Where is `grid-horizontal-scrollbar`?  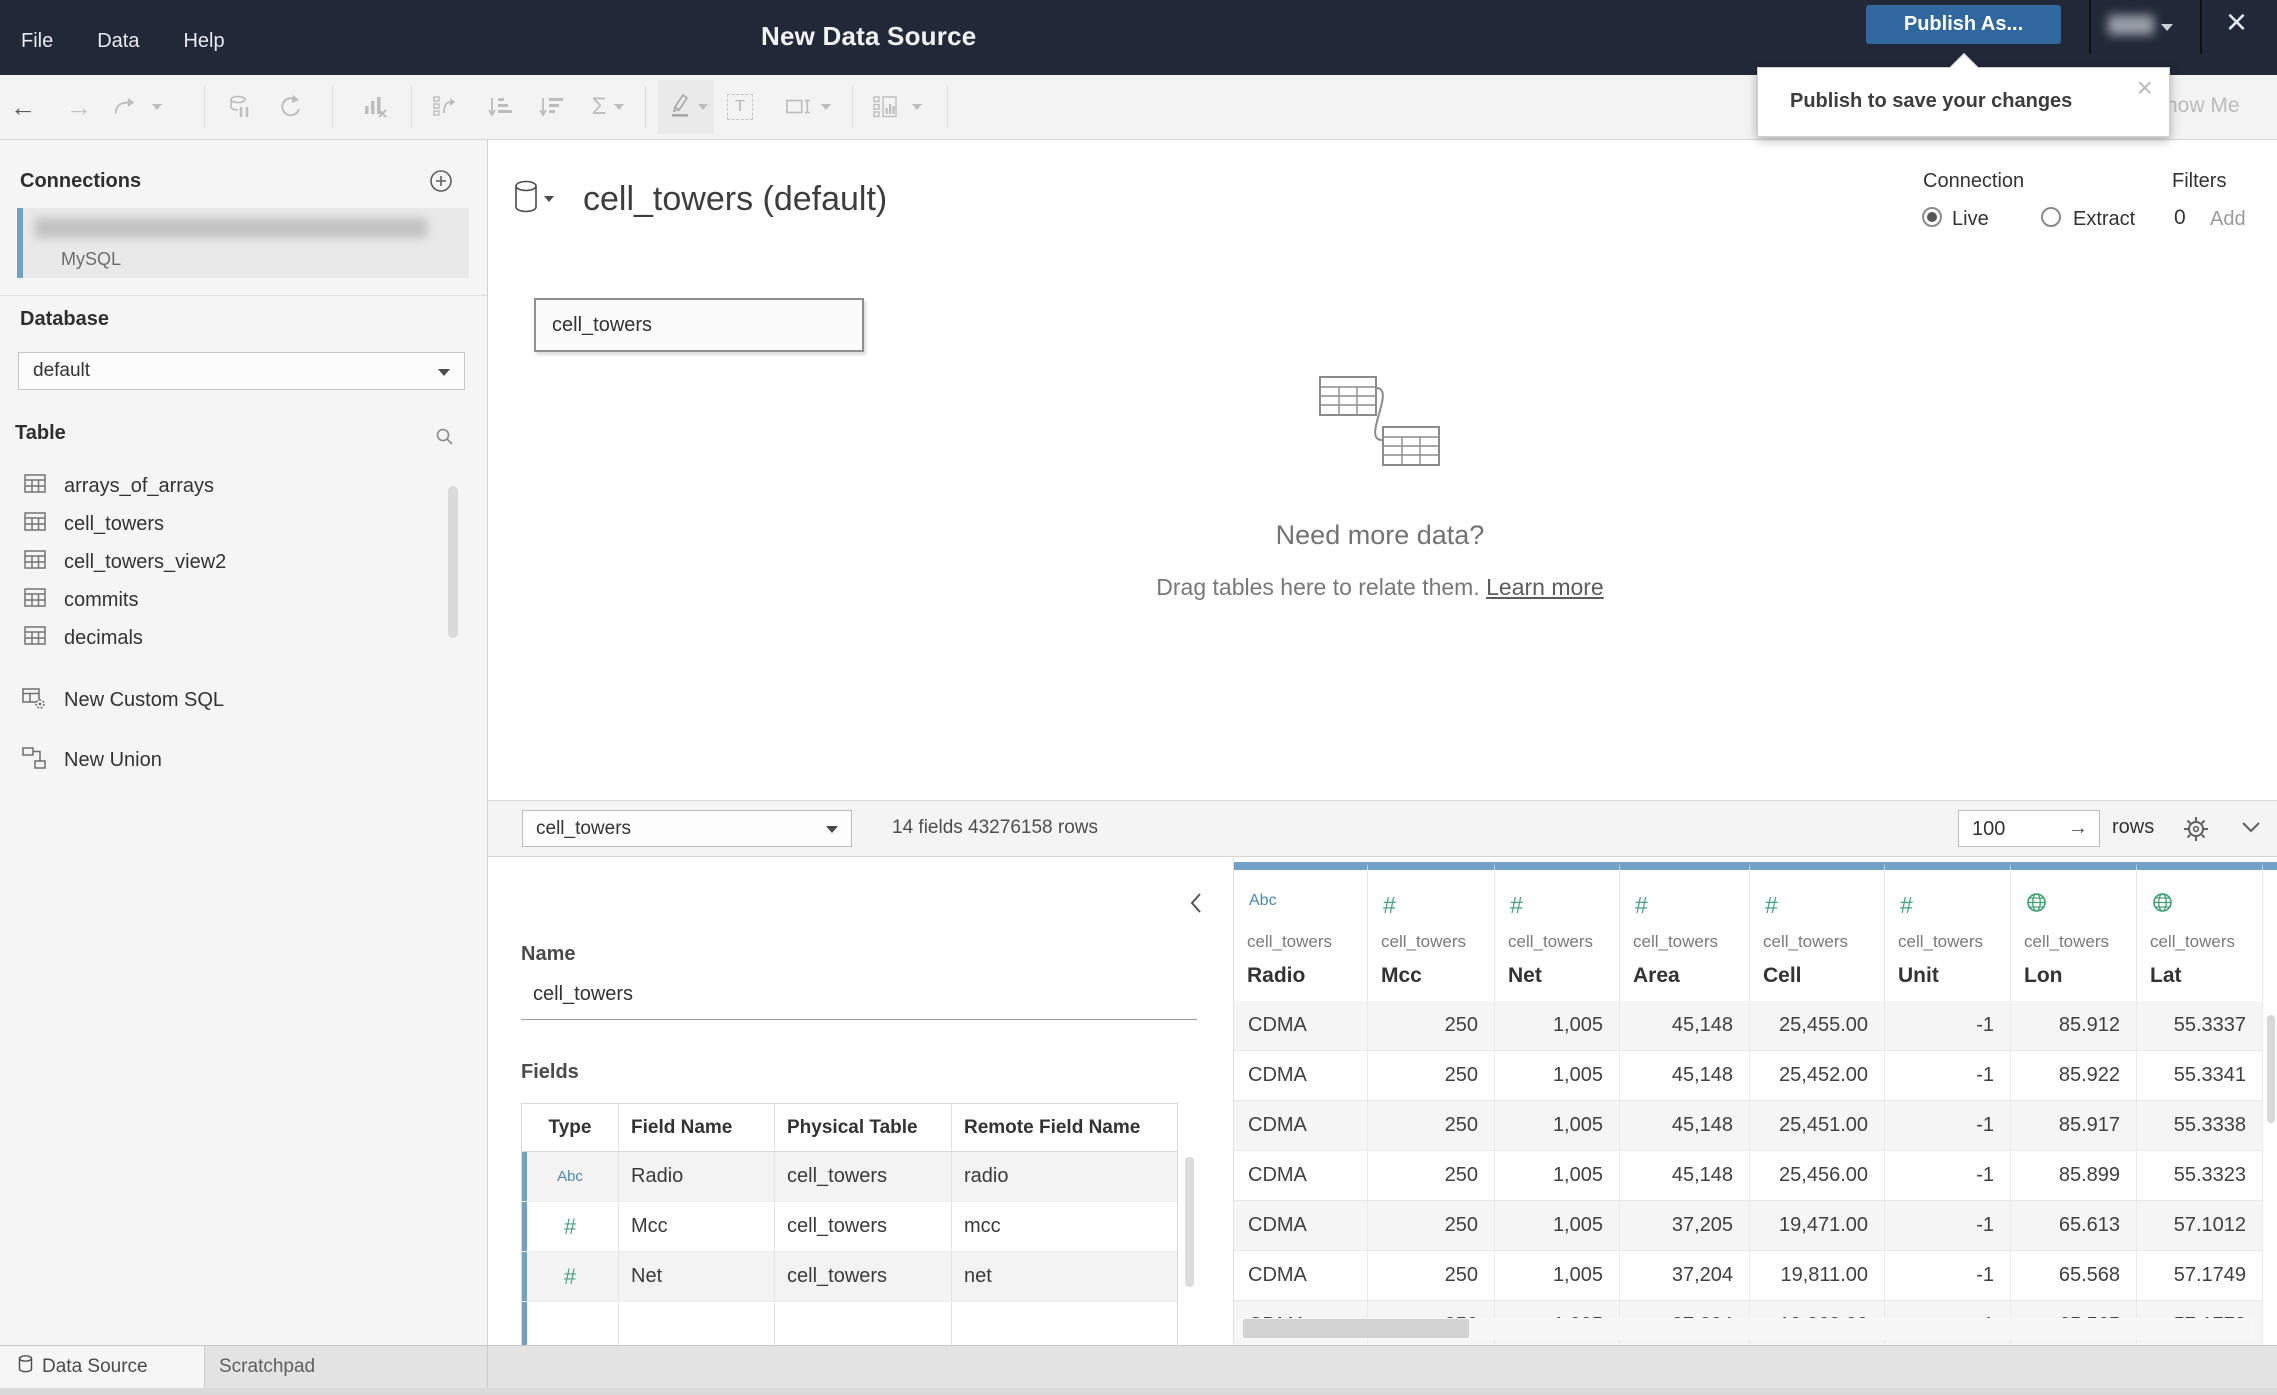 grid-horizontal-scrollbar is located at coordinates (1745, 1329).